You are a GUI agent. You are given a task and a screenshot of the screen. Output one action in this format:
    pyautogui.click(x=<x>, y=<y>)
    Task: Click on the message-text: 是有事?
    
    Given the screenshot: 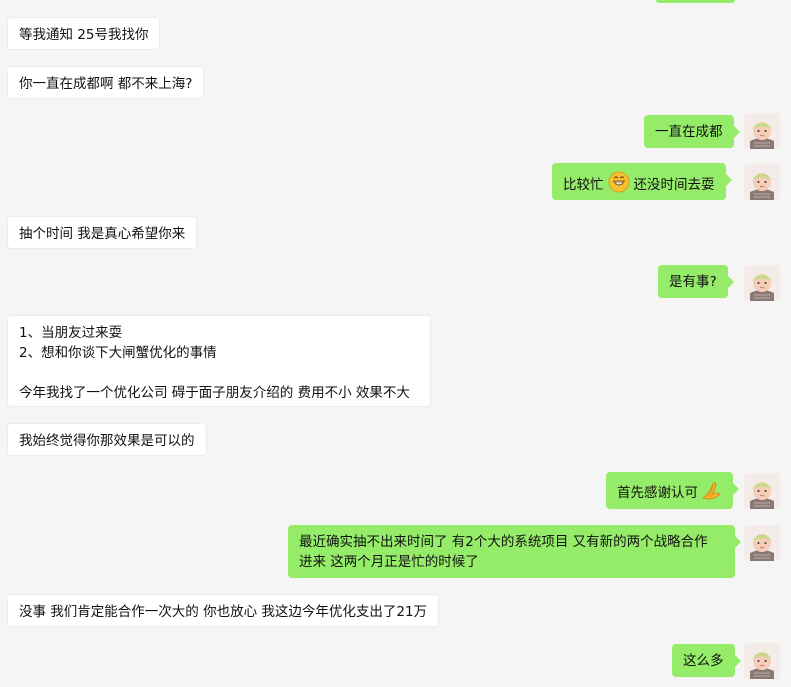 What is the action you would take?
    pyautogui.click(x=693, y=282)
    